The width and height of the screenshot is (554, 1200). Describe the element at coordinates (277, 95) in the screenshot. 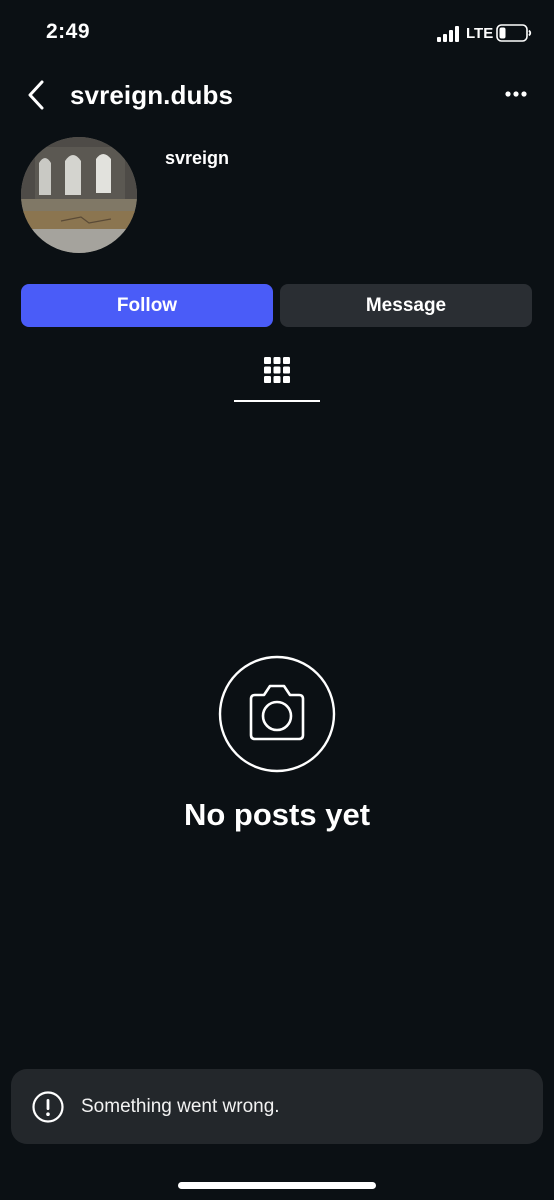

I see `profile-header: svreign.dubs` at that location.